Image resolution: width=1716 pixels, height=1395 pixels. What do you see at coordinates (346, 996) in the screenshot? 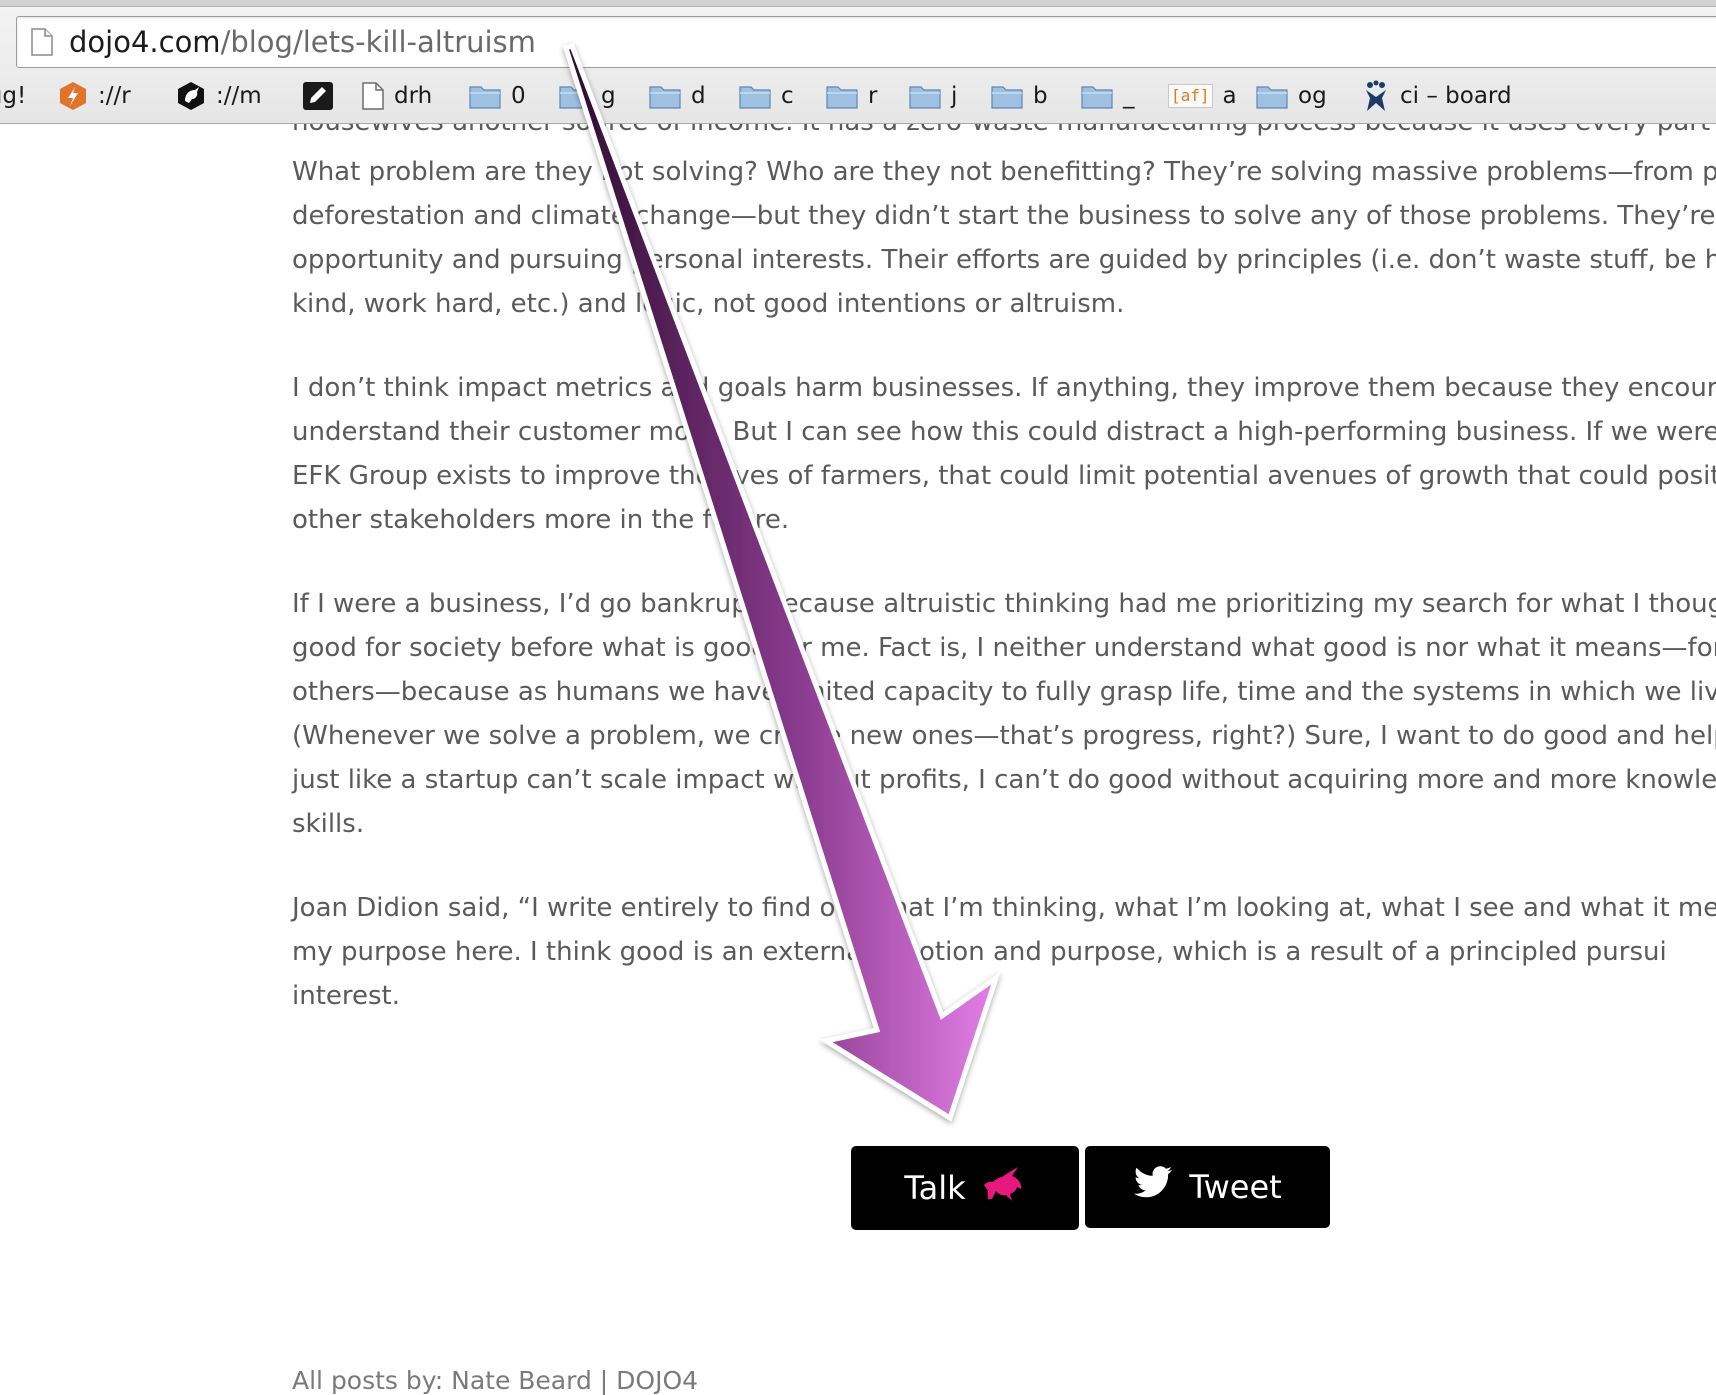
I see `text-line: interest.` at bounding box center [346, 996].